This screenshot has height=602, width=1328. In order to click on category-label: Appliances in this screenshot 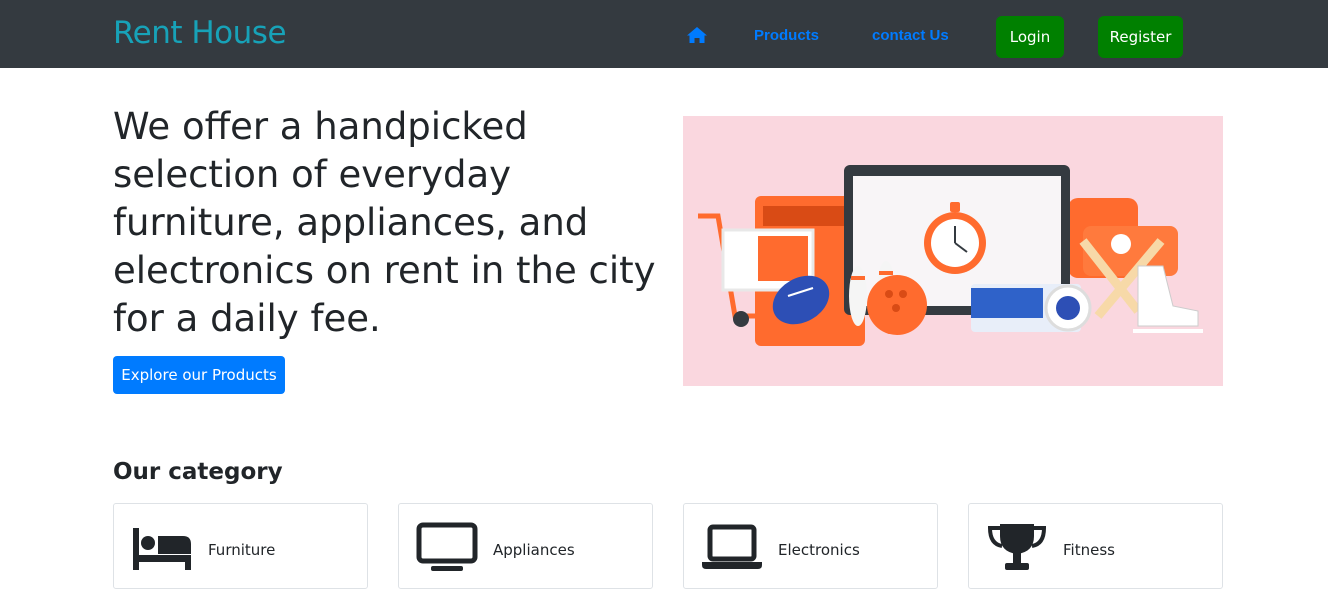, I will do `click(534, 550)`.